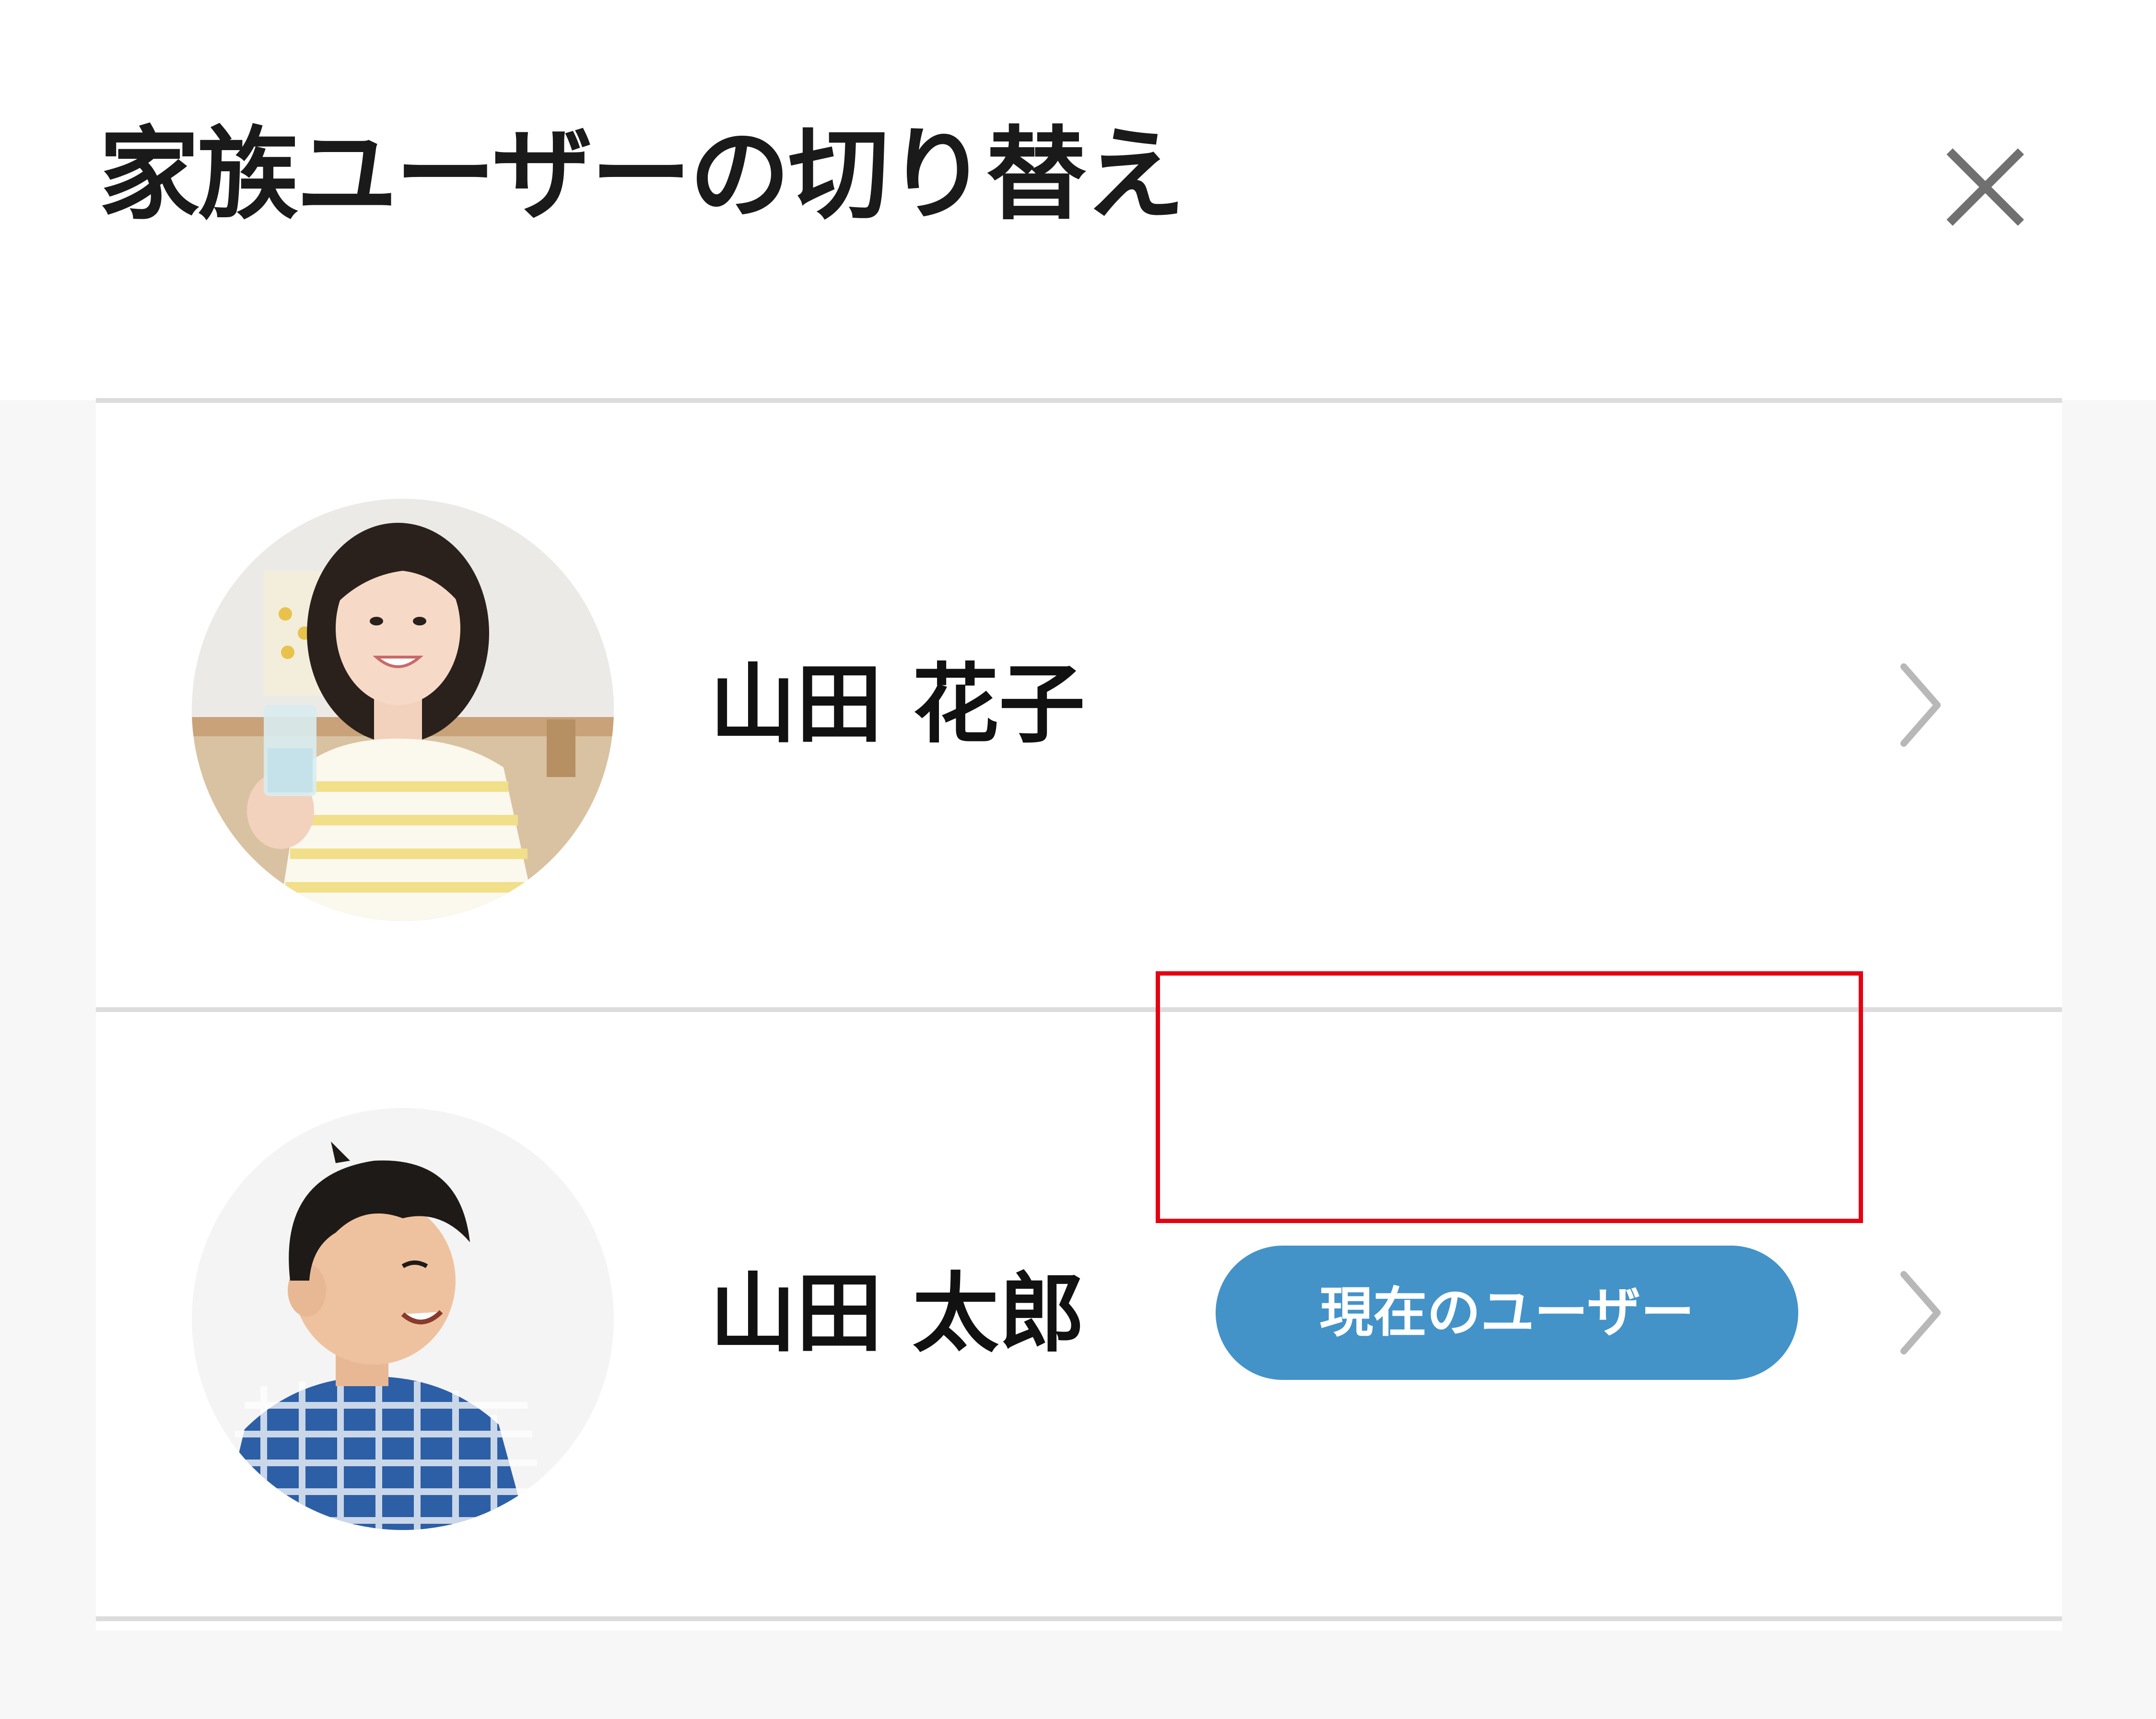  What do you see at coordinates (897, 1314) in the screenshot?
I see `user-name: 山田 太郎` at bounding box center [897, 1314].